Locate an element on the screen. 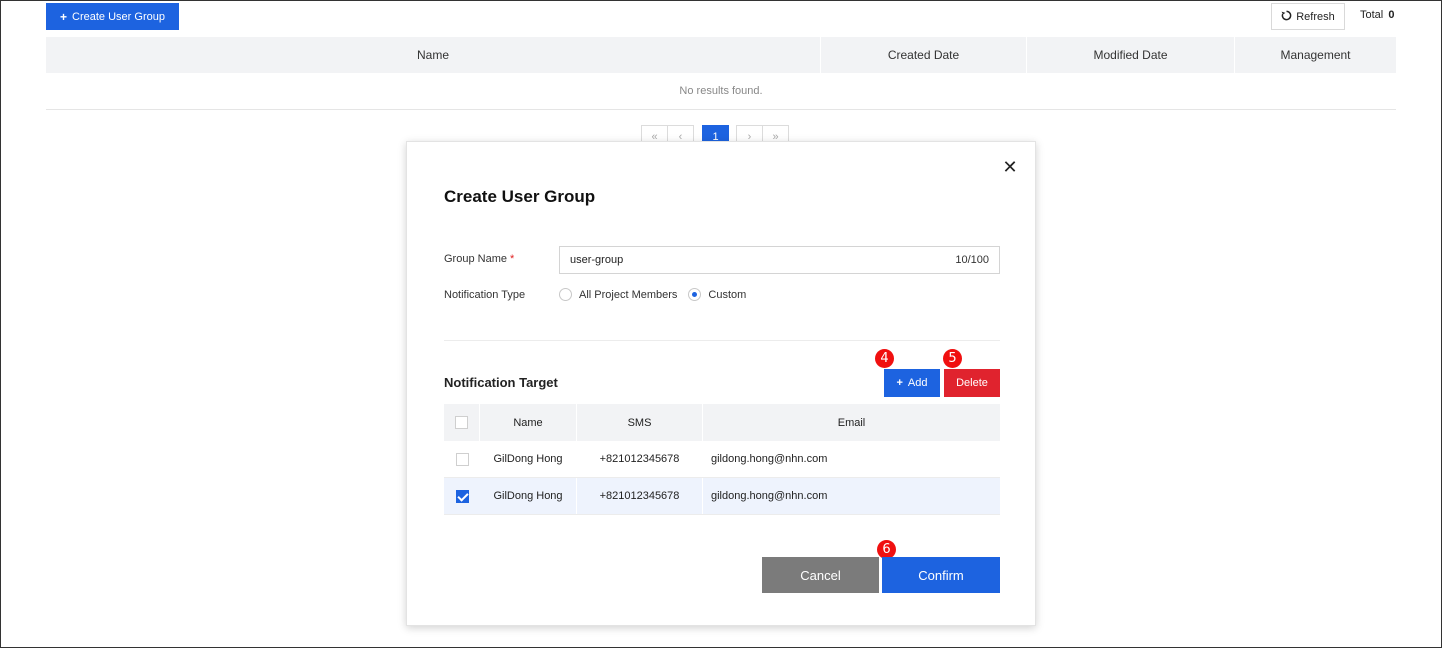 This screenshot has height=648, width=1442. confirm-button: Confirm is located at coordinates (941, 575).